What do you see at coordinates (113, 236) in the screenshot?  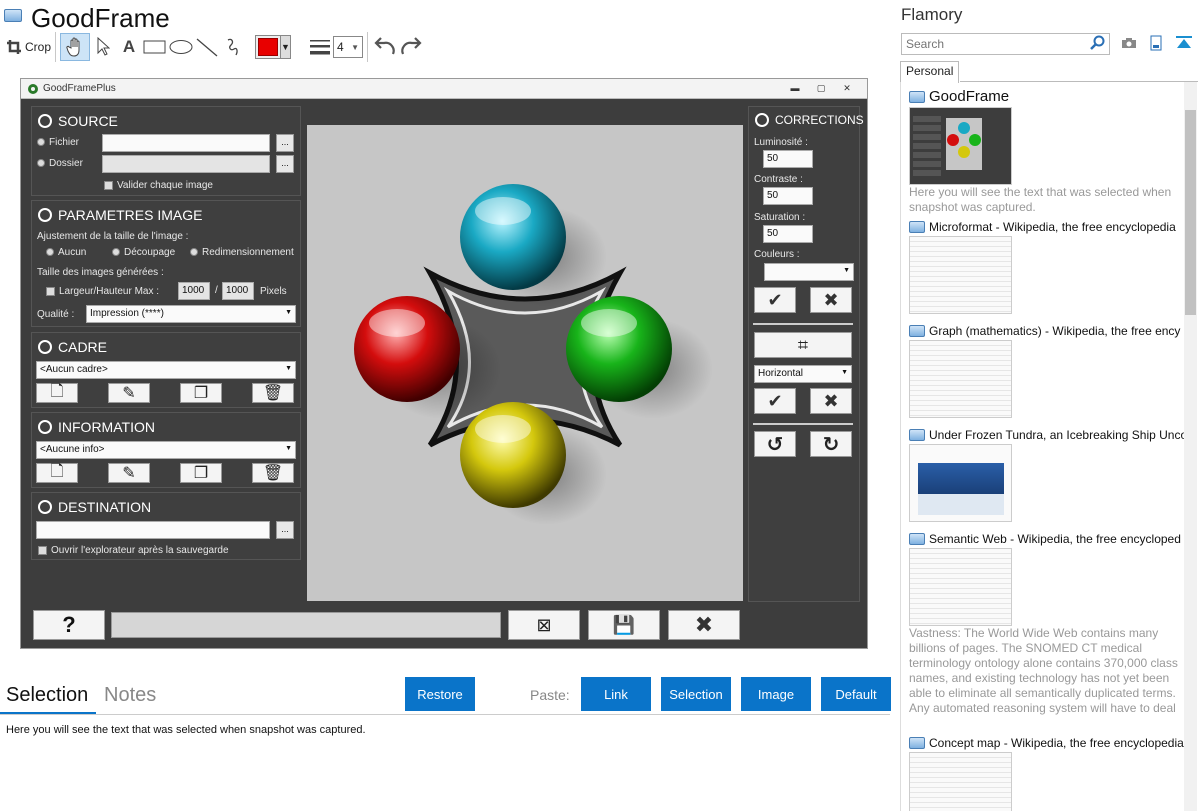 I see `adjust-label: Ajustement de la taille de l'image :` at bounding box center [113, 236].